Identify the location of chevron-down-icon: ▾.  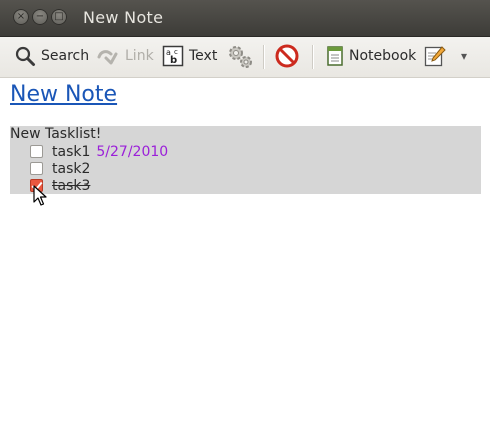
(464, 56).